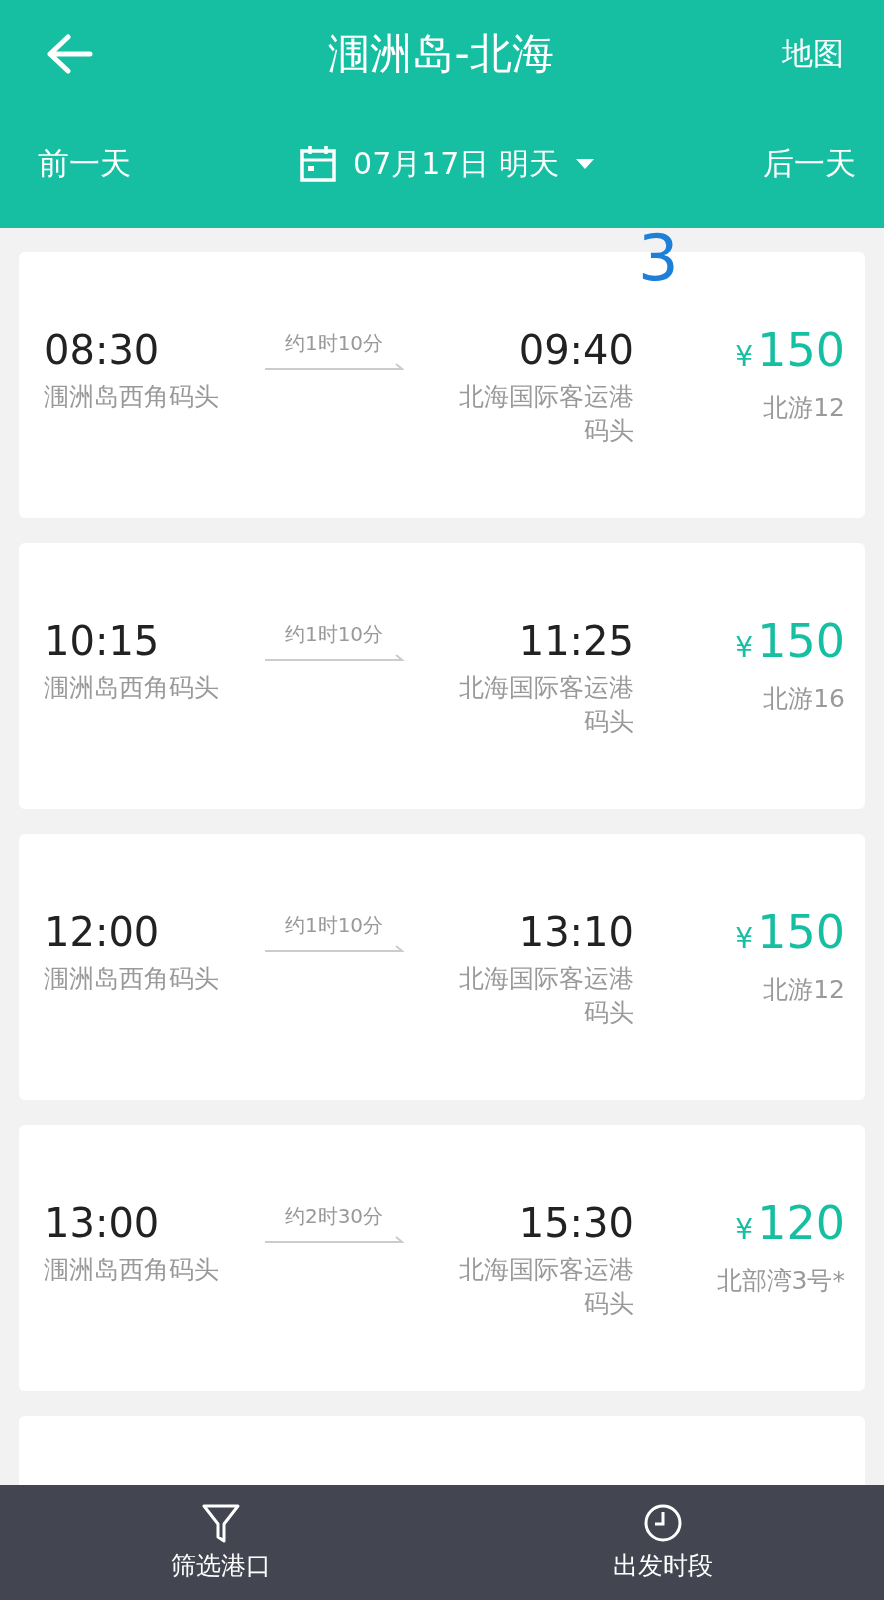 The image size is (884, 1600). What do you see at coordinates (221, 1523) in the screenshot?
I see `filter-icon` at bounding box center [221, 1523].